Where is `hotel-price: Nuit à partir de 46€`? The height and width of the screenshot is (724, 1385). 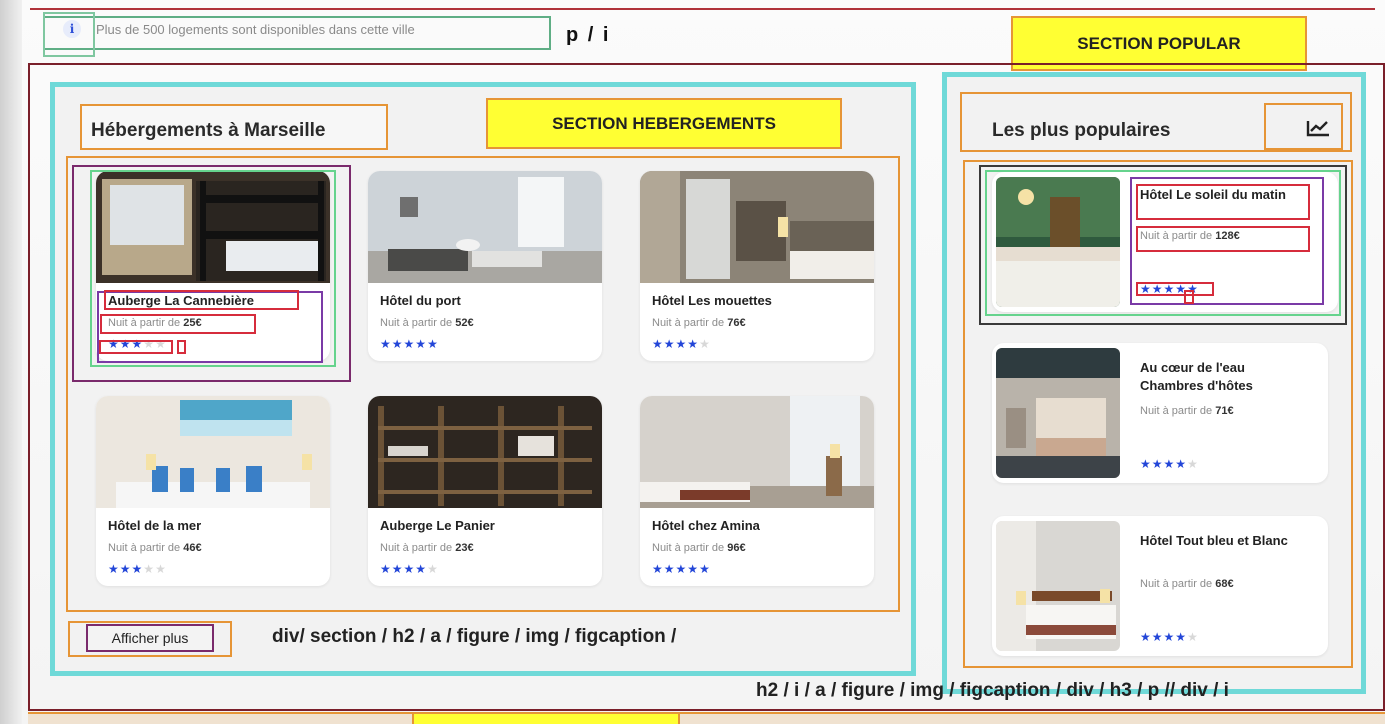
hotel-price: Nuit à partir de 46€ is located at coordinates (155, 548).